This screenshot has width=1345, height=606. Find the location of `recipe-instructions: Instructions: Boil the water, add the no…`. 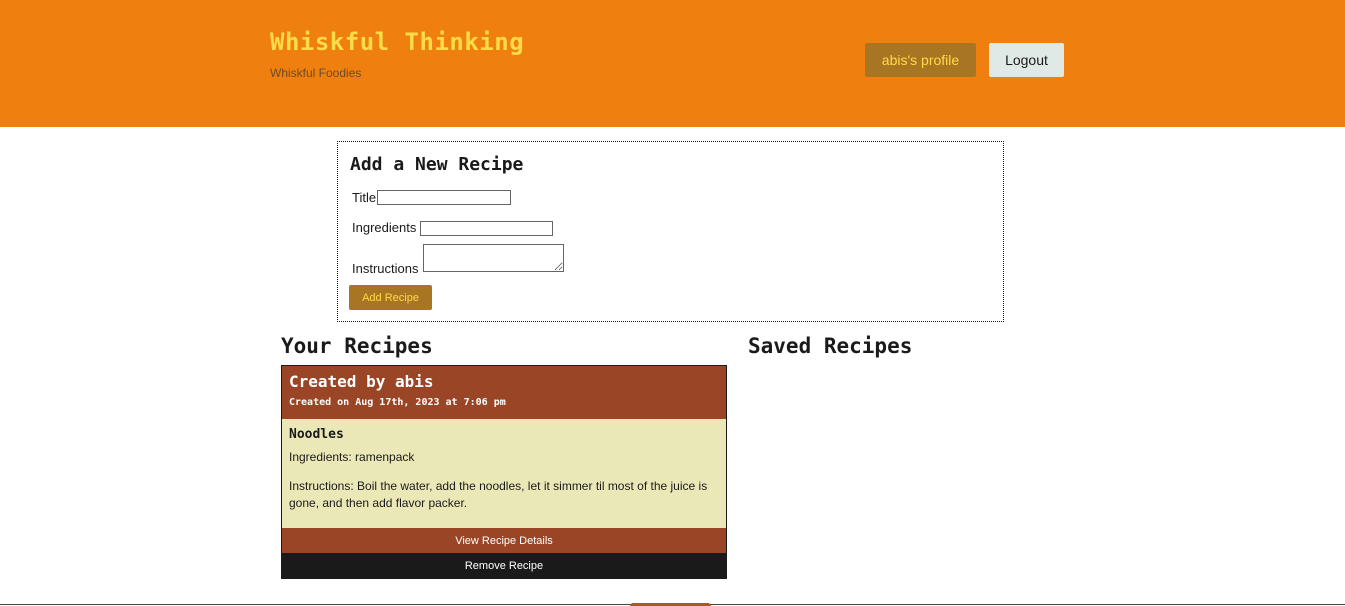

recipe-instructions: Instructions: Boil the water, add the no… is located at coordinates (498, 494).